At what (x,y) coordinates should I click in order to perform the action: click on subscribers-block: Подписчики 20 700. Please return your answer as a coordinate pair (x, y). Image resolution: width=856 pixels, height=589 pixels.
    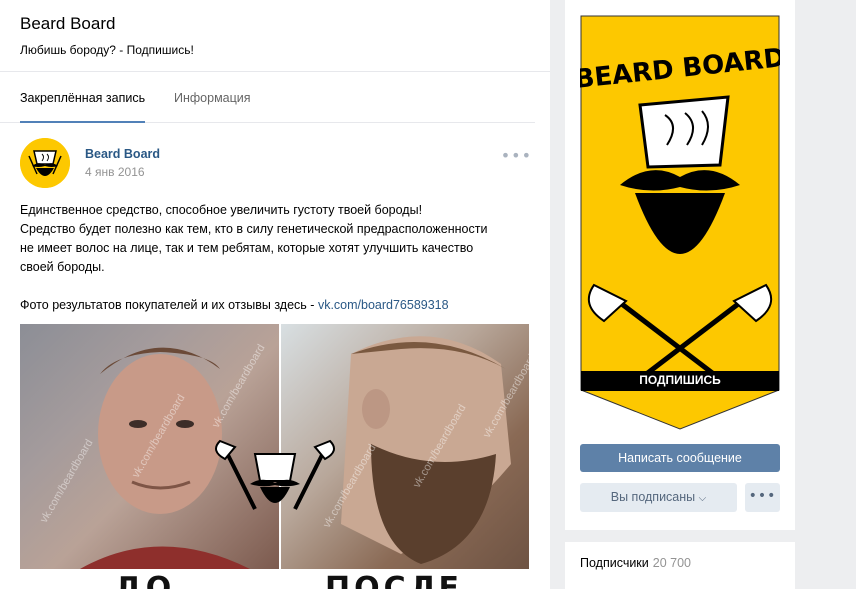
    Looking at the image, I should click on (680, 565).